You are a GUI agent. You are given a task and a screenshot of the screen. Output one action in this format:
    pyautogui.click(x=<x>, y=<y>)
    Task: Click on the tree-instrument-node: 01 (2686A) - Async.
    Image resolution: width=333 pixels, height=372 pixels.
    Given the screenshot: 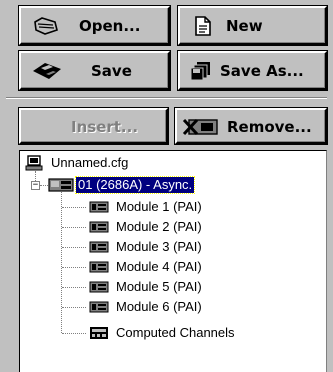 What is the action you would take?
    pyautogui.click(x=122, y=185)
    